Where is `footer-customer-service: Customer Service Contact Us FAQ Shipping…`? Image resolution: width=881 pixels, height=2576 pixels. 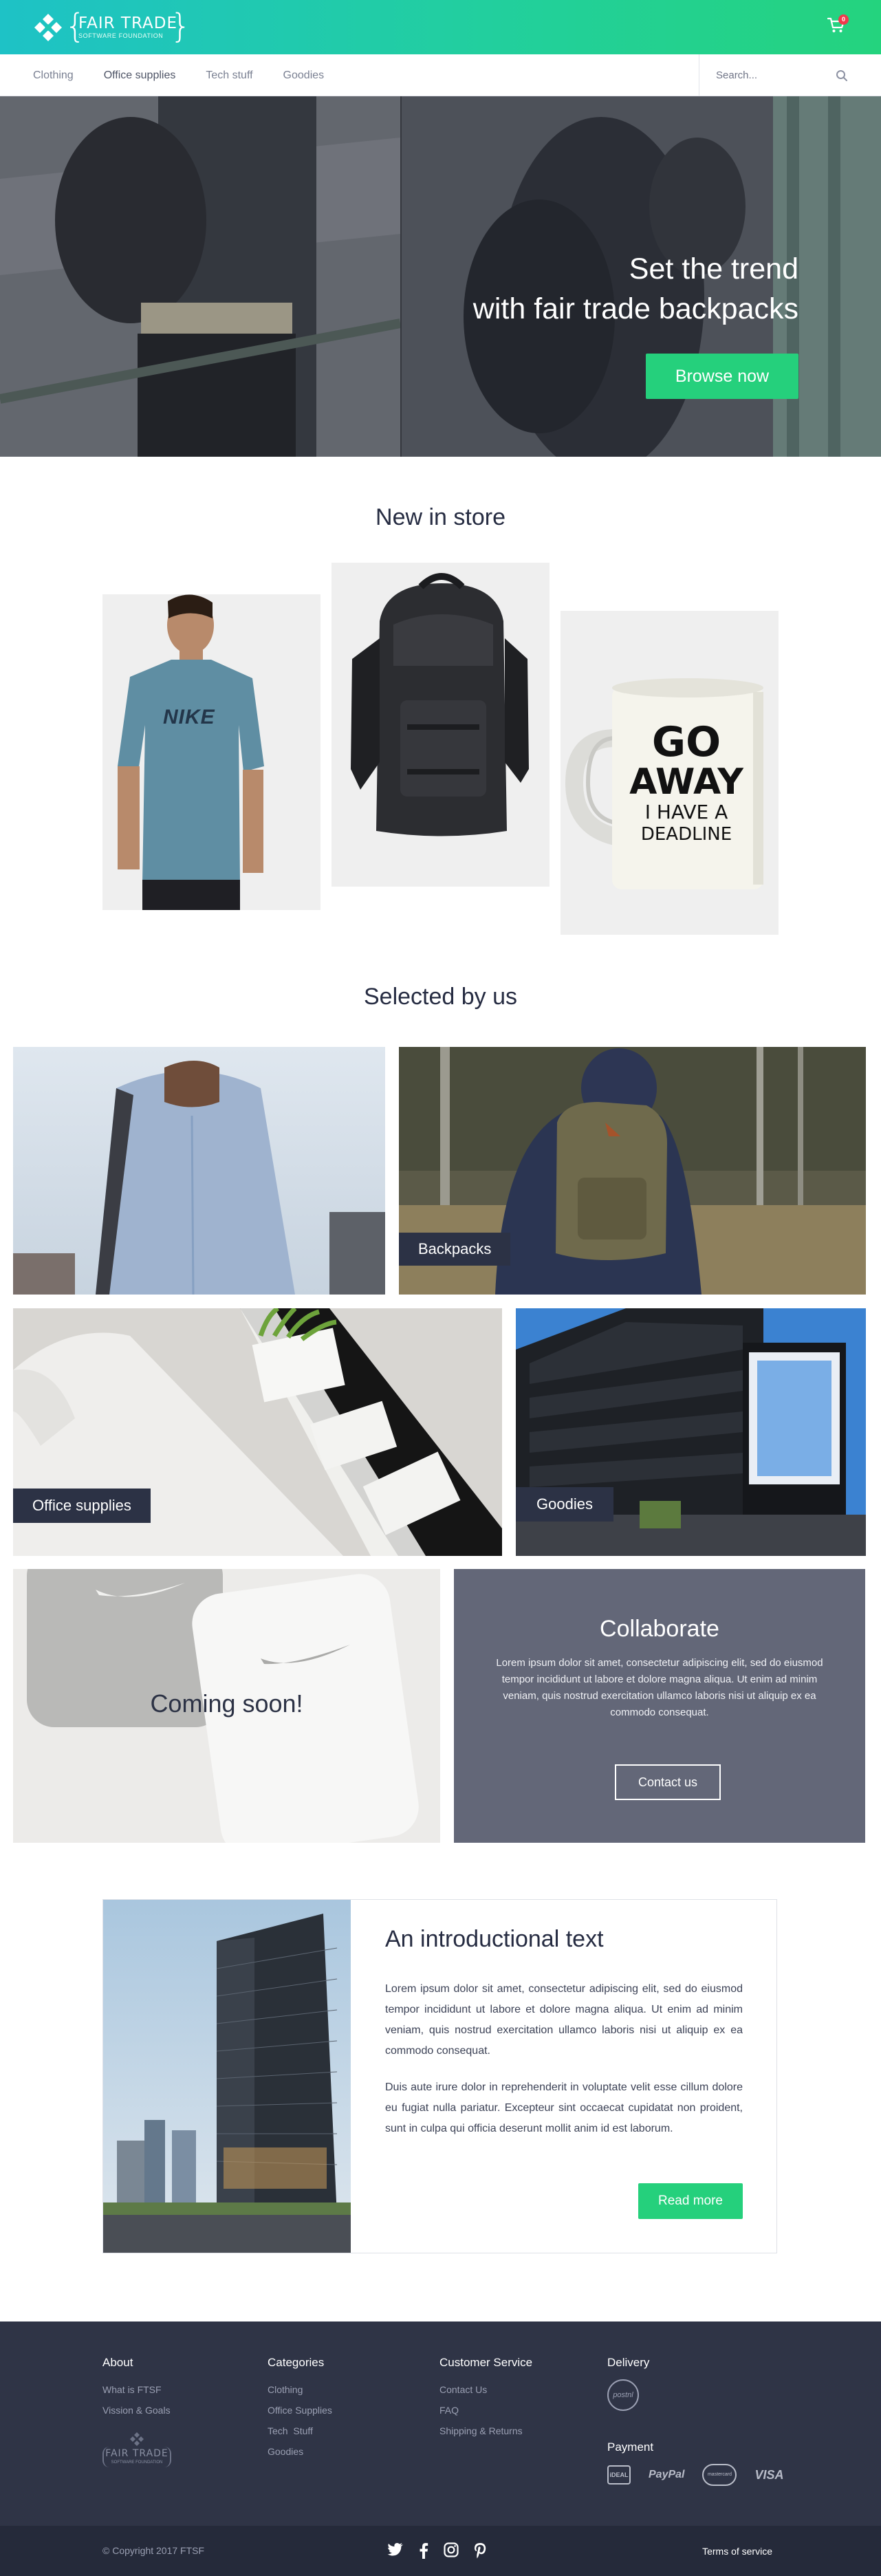 footer-customer-service: Customer Service Contact Us FAQ Shipping… is located at coordinates (485, 2398).